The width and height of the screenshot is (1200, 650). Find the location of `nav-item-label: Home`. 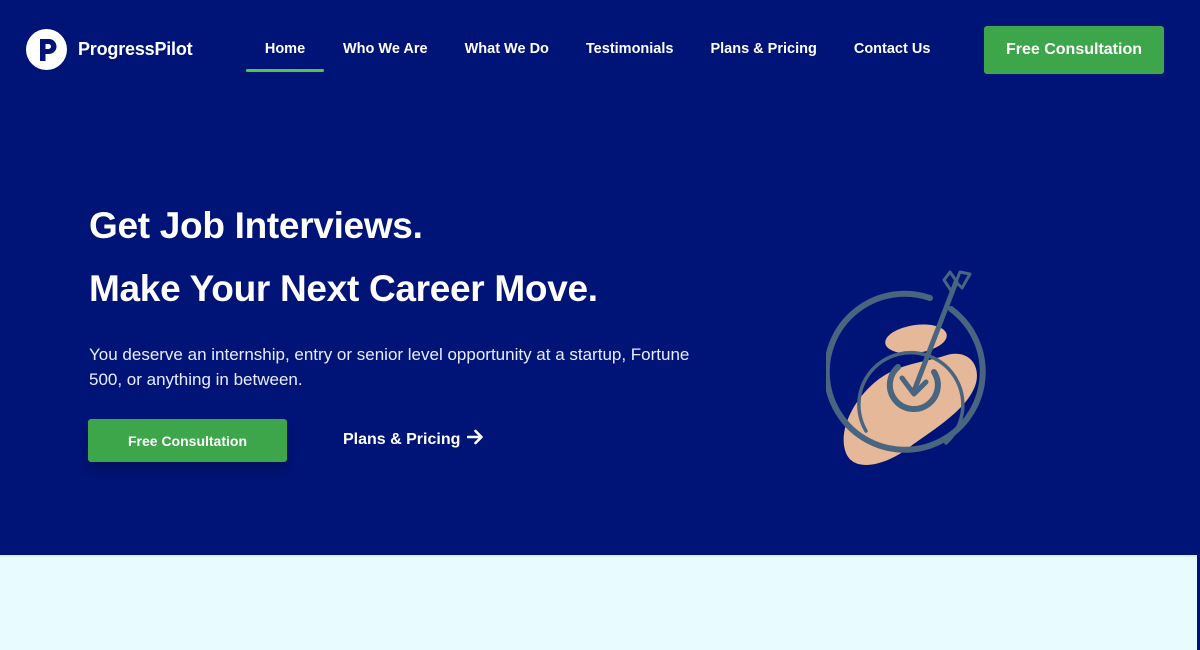

nav-item-label: Home is located at coordinates (285, 49).